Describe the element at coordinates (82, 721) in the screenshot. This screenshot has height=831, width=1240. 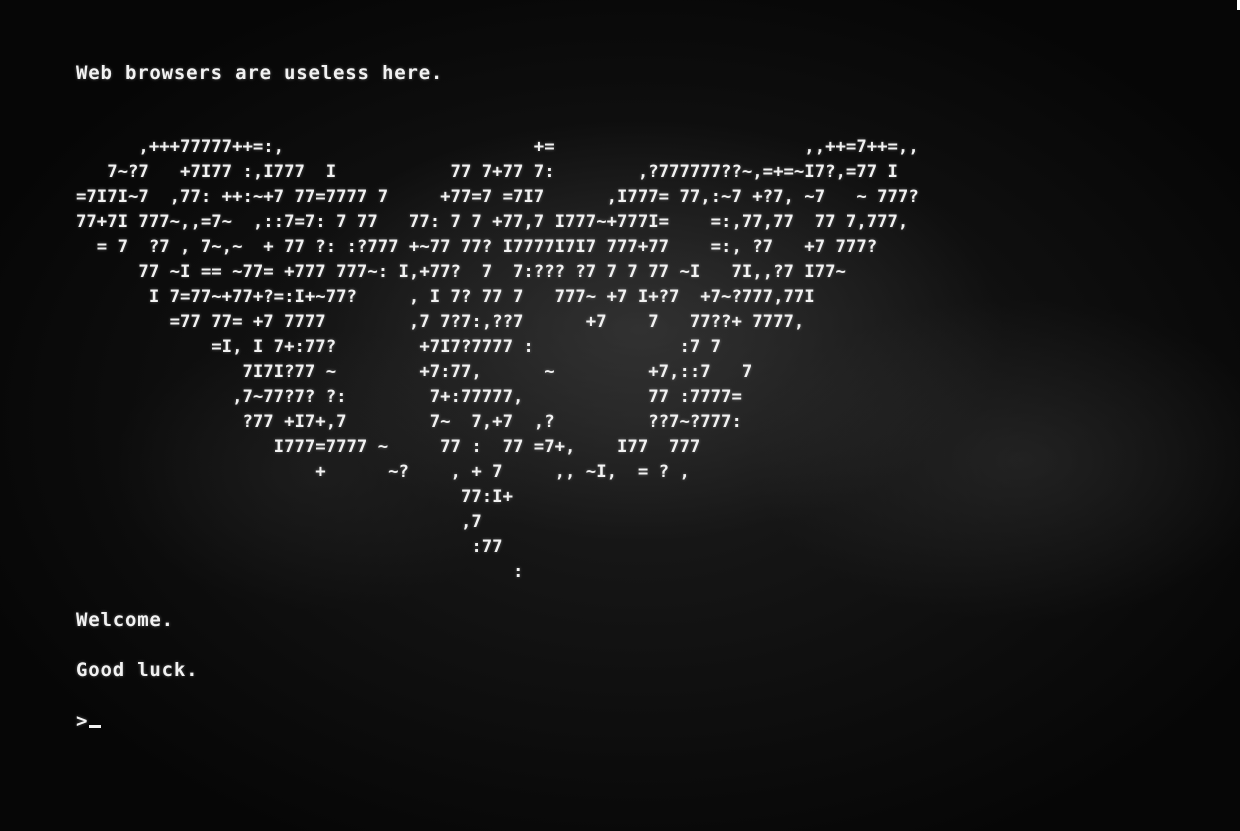
I see `prompt-symbol: >` at that location.